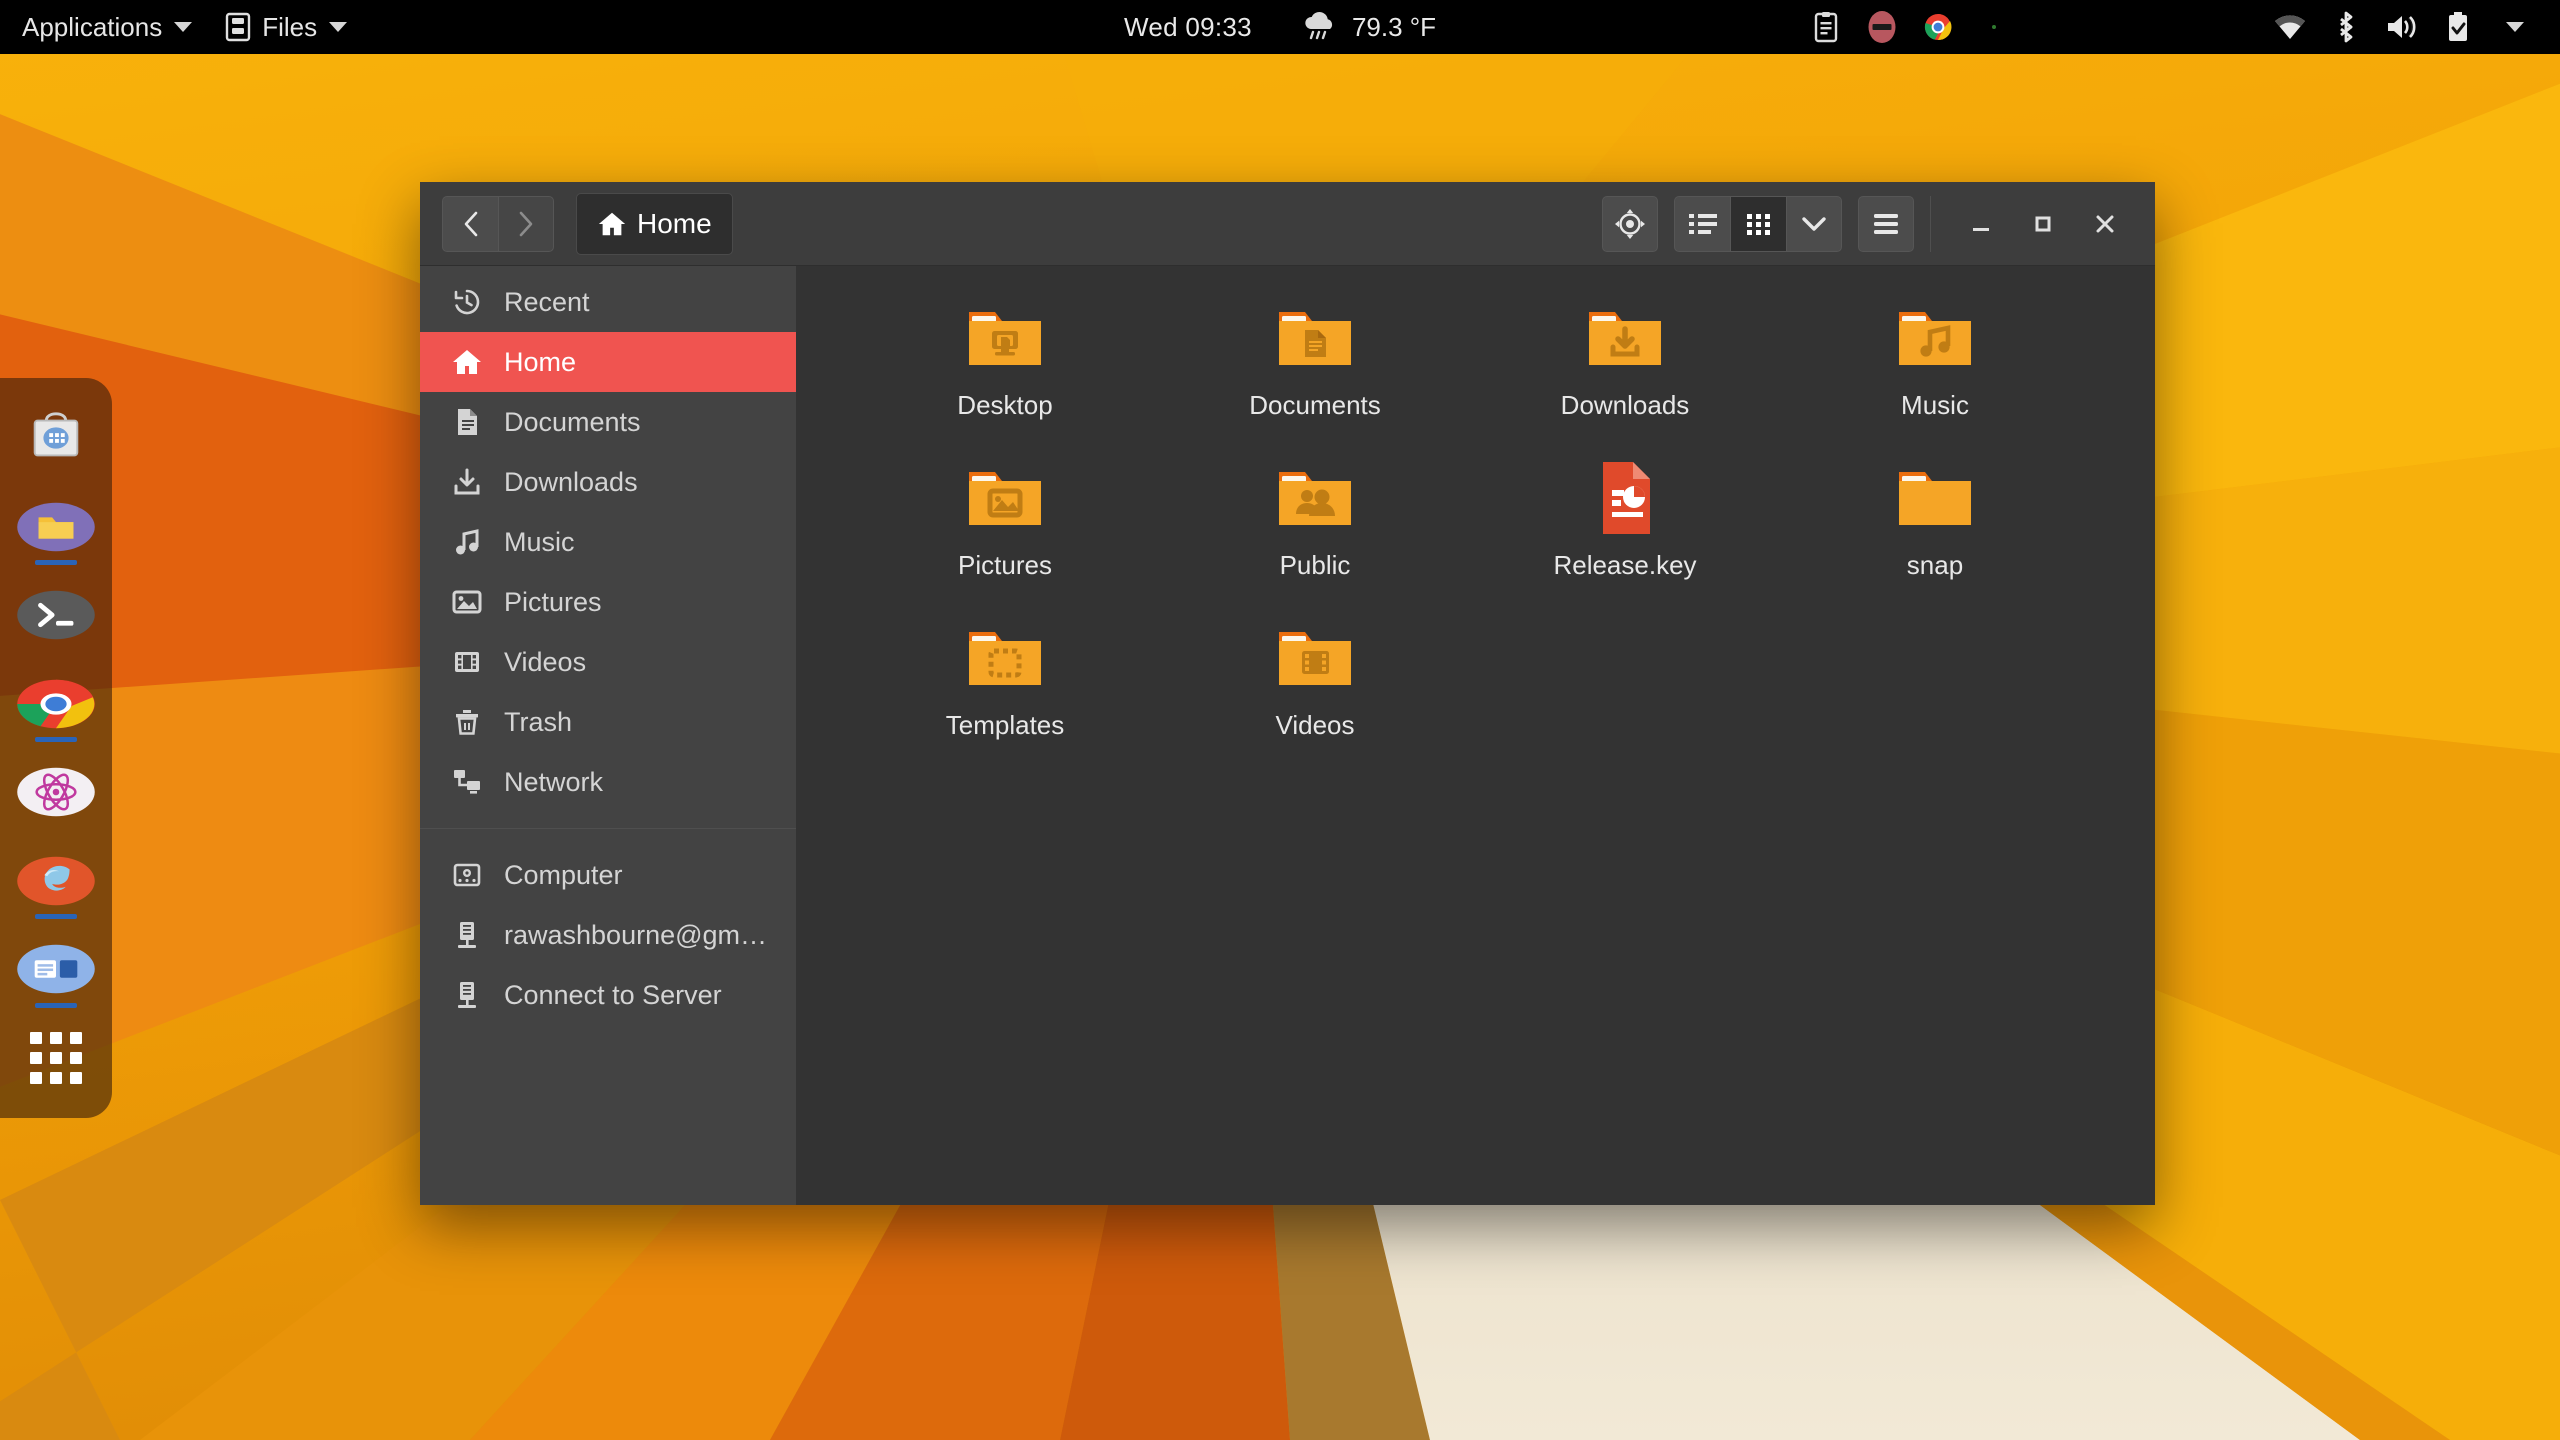  I want to click on applications-menu-button: Applications, so click(104, 27).